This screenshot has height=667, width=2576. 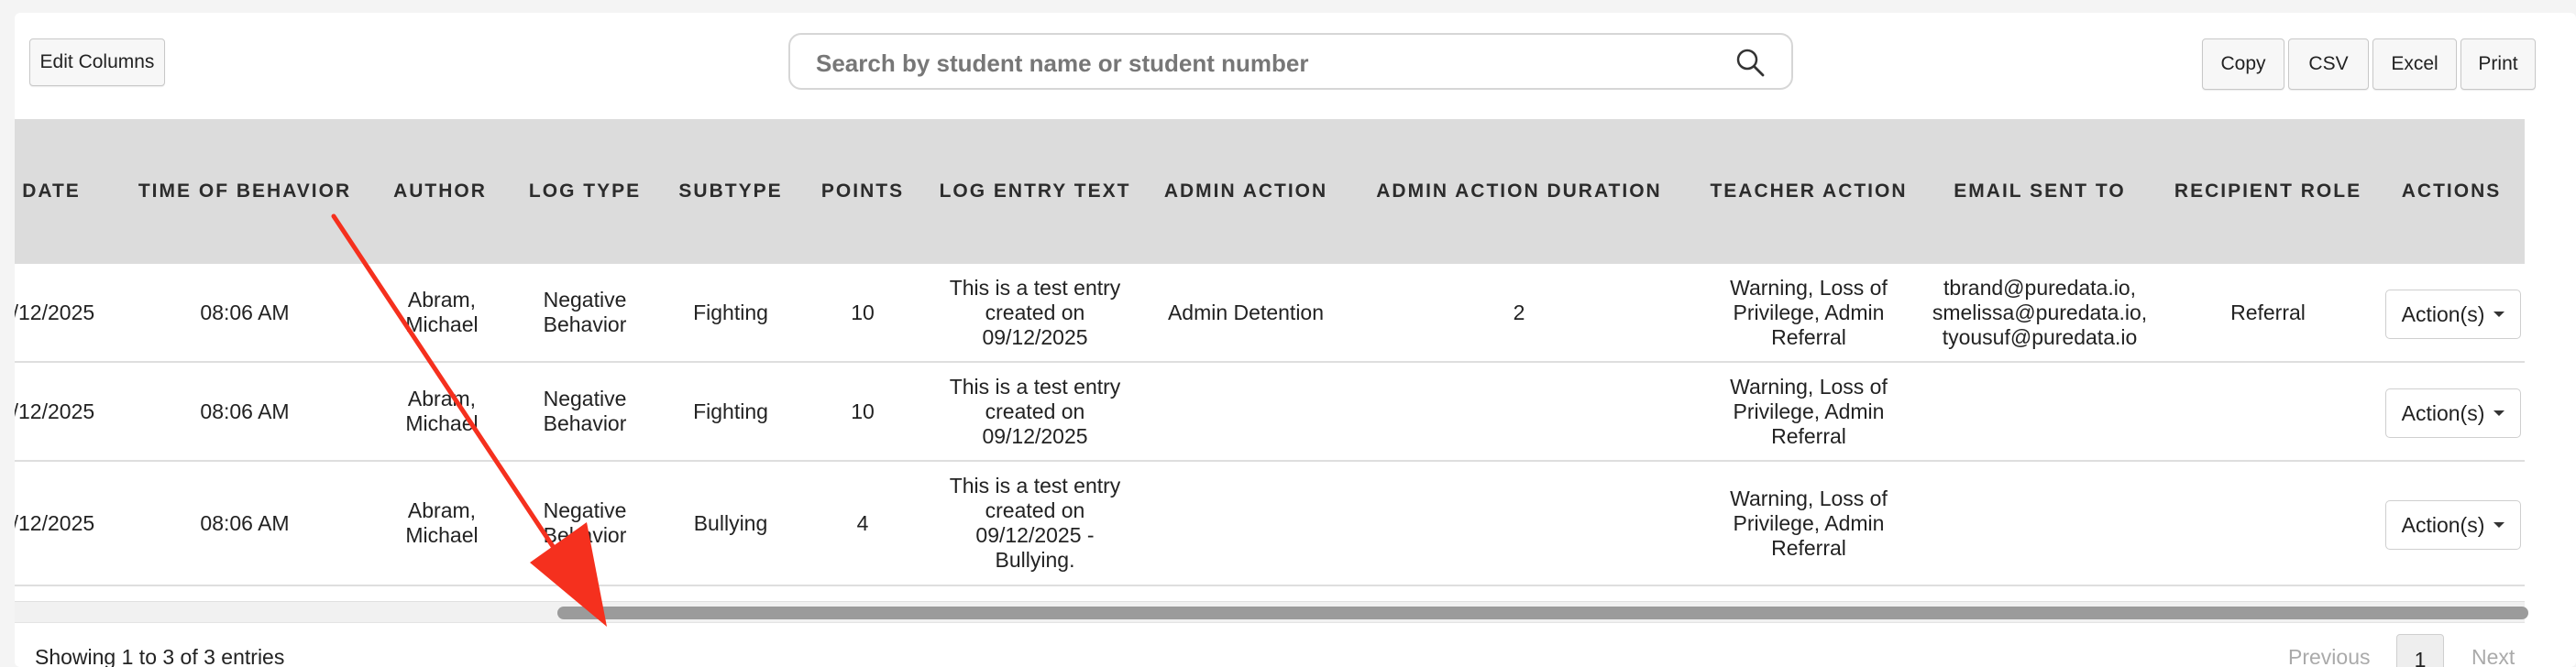 I want to click on edit-columns-button: Edit Columns, so click(x=97, y=62).